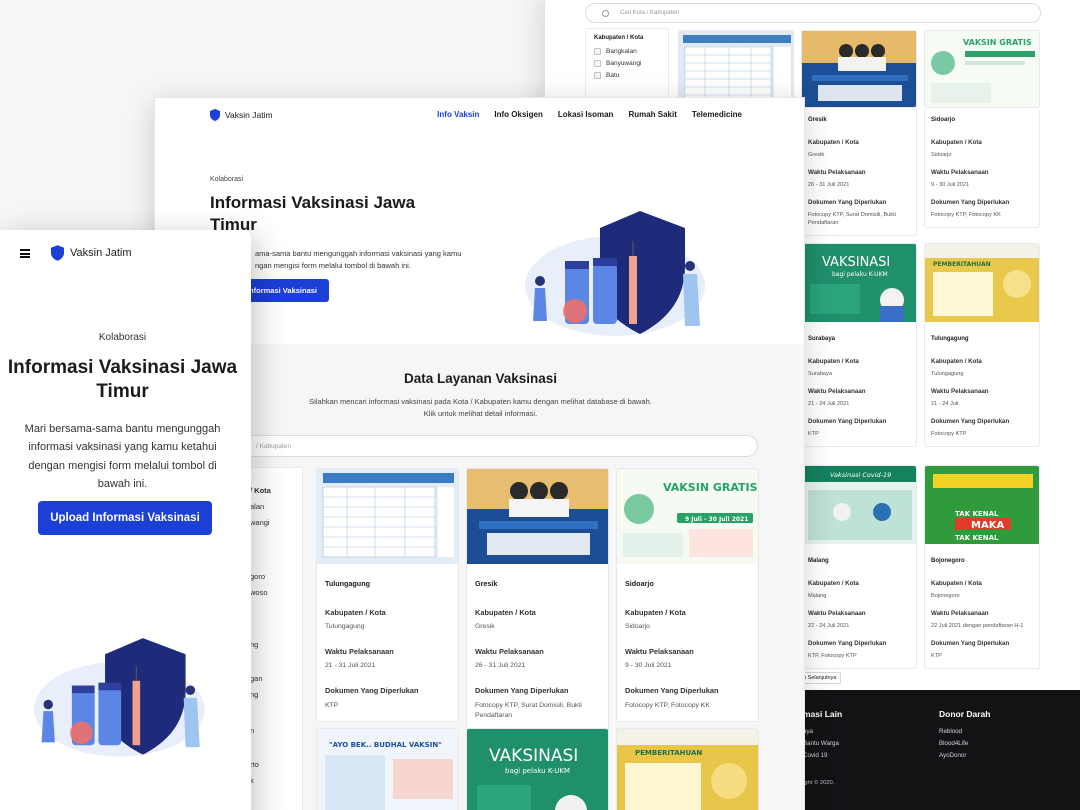 The image size is (1080, 810). I want to click on footer-link: Bantu Warga, so click(822, 744).